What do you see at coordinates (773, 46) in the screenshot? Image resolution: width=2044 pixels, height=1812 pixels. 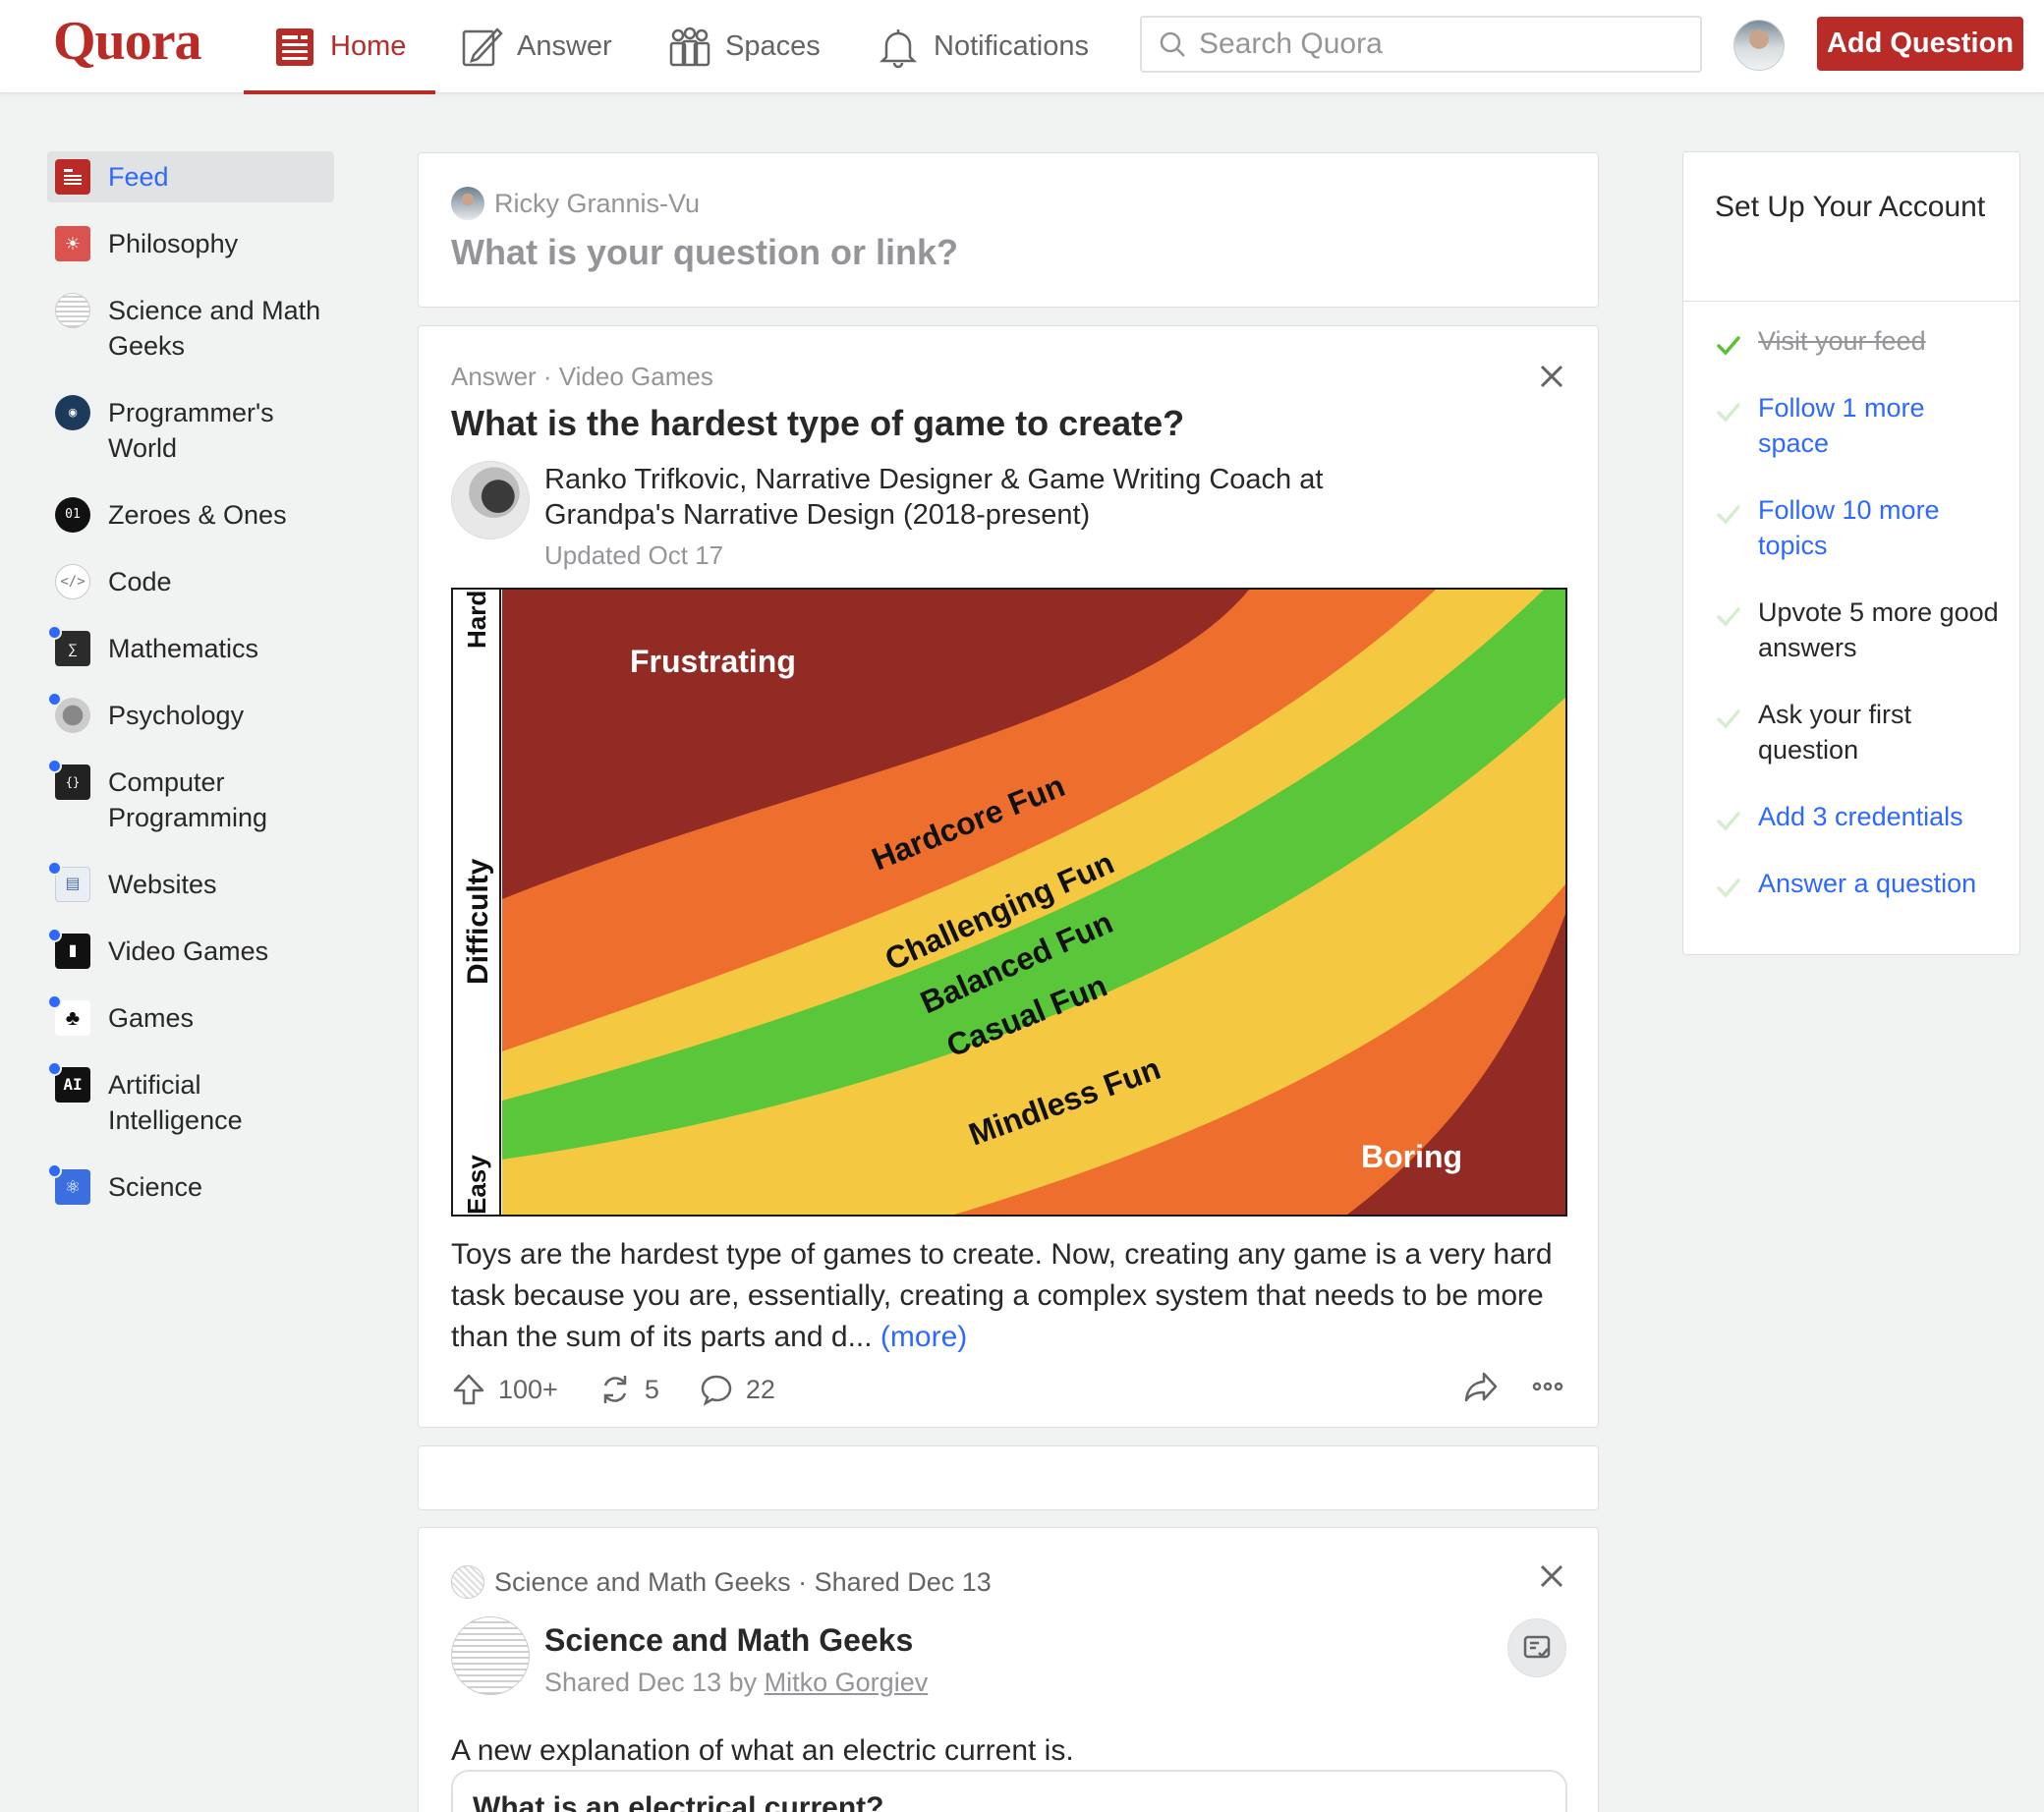 I see `nav-spaces-label: Spaces` at bounding box center [773, 46].